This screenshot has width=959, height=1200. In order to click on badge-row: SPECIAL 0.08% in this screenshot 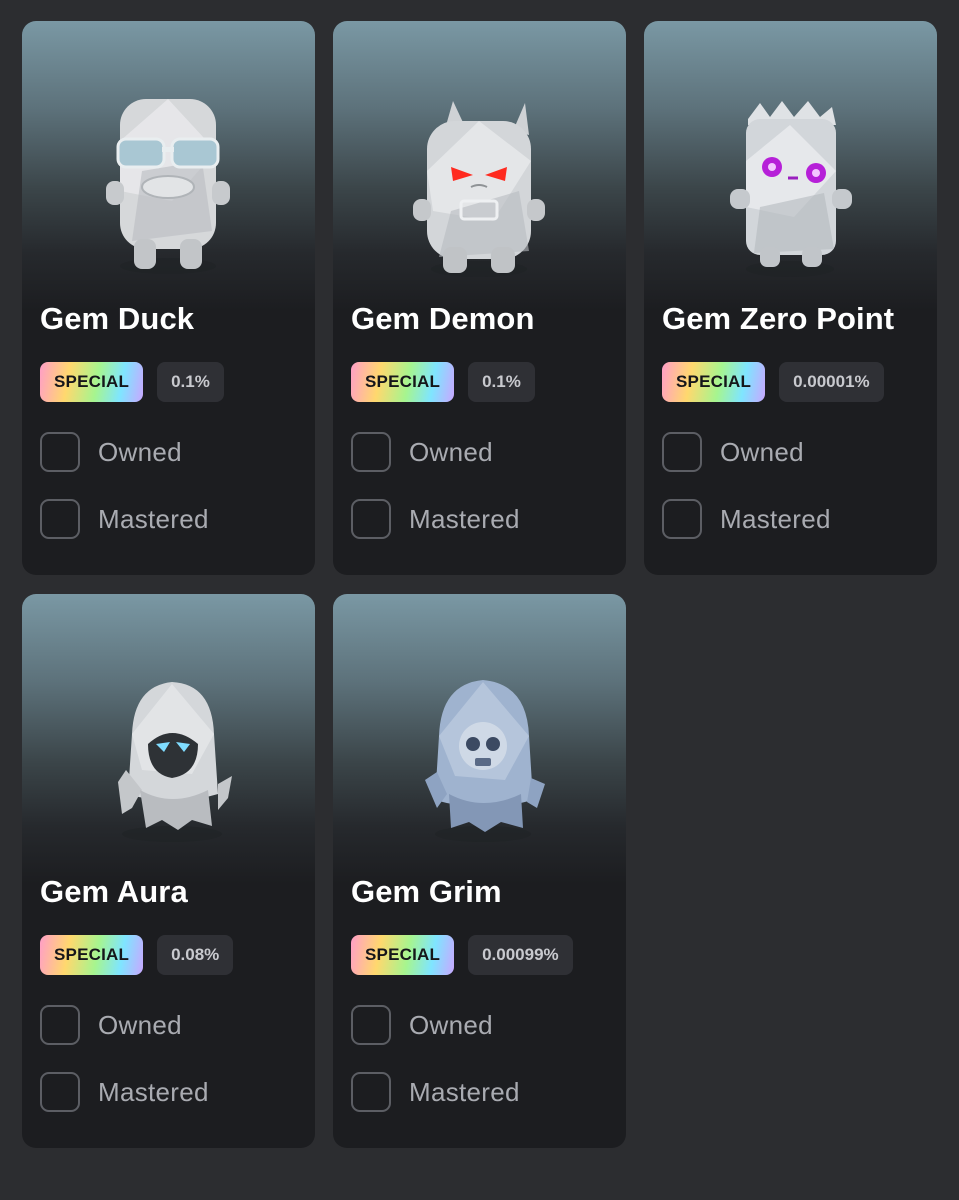, I will do `click(137, 955)`.